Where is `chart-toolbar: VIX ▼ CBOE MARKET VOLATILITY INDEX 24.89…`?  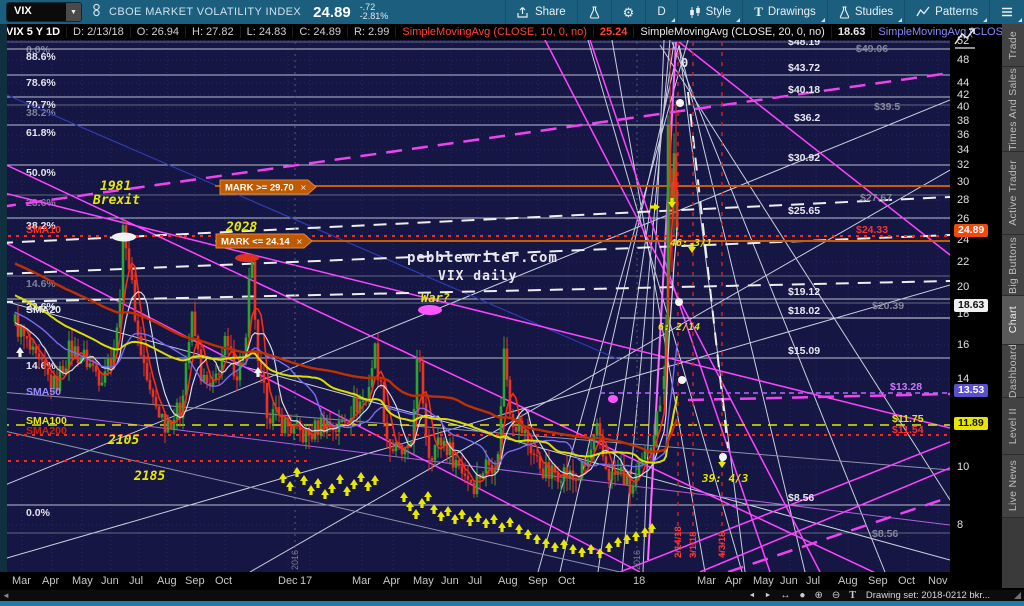
chart-toolbar: VIX ▼ CBOE MARKET VOLATILITY INDEX 24.89… is located at coordinates (512, 12).